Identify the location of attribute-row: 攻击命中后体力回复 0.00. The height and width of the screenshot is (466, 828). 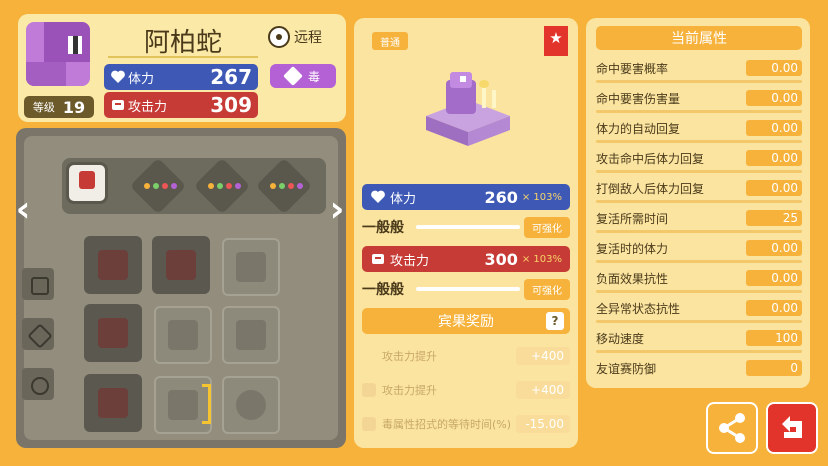
(699, 159).